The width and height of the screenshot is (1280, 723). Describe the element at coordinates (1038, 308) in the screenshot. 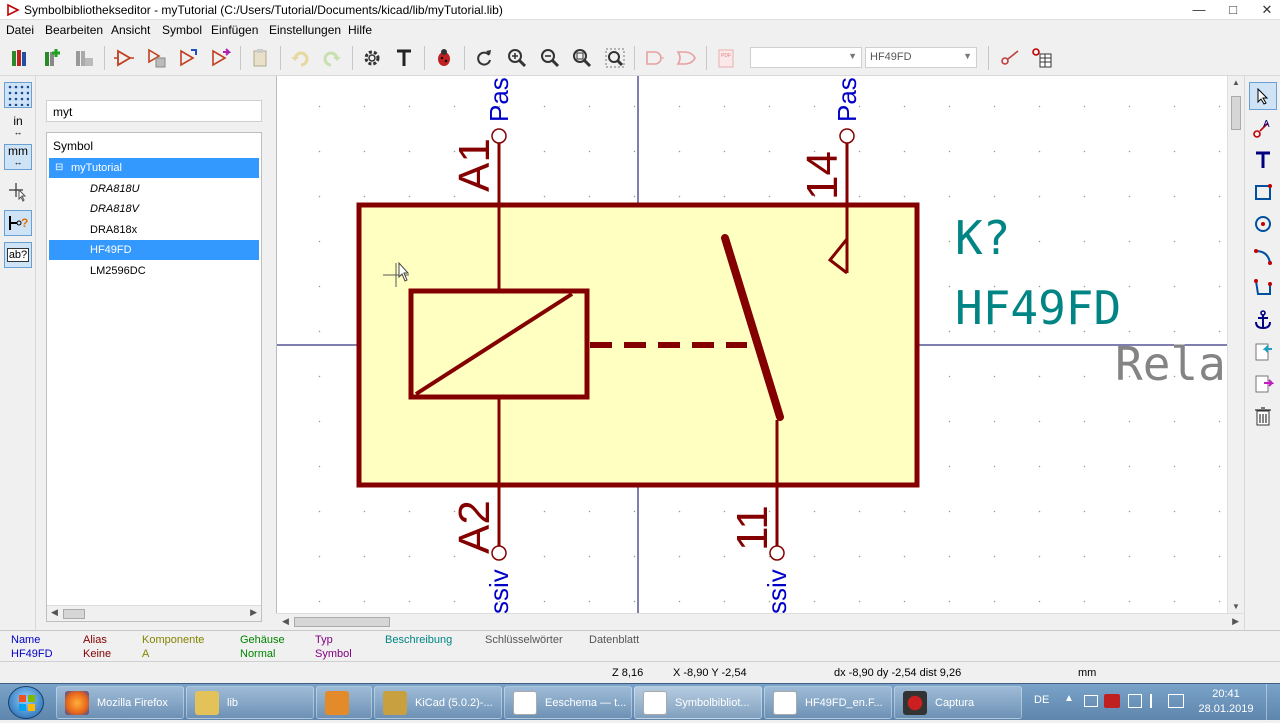

I see `value-field: HF49FD` at that location.